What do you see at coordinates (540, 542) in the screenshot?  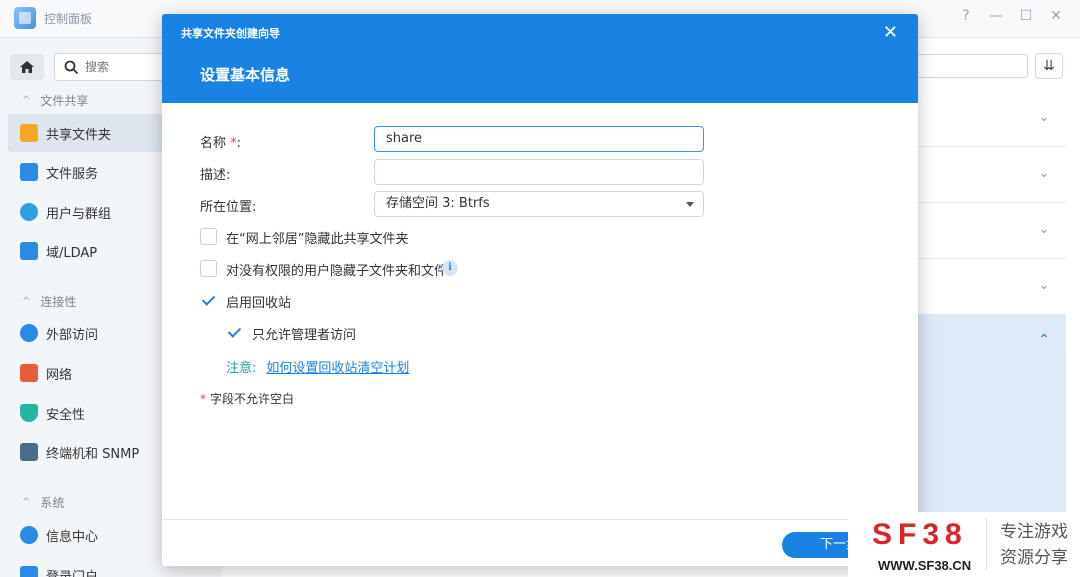 I see `wizard-footer: 下一步` at bounding box center [540, 542].